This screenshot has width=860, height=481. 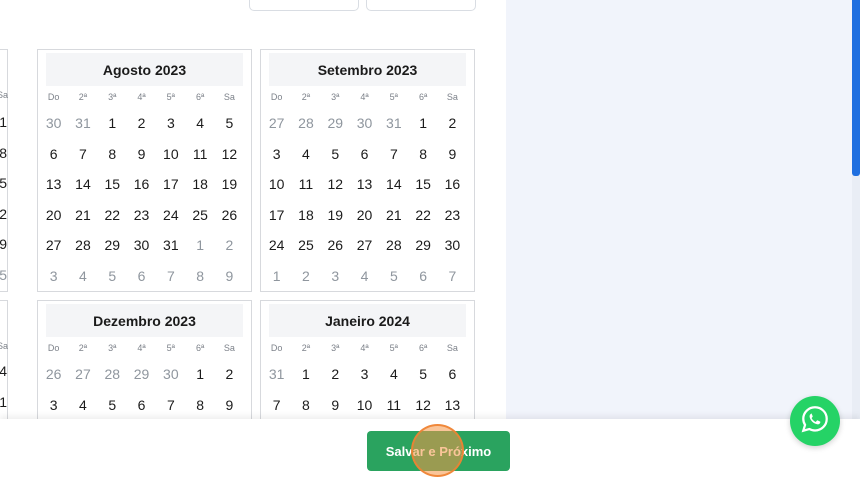 I want to click on calendar-day: 15, so click(x=3, y=183).